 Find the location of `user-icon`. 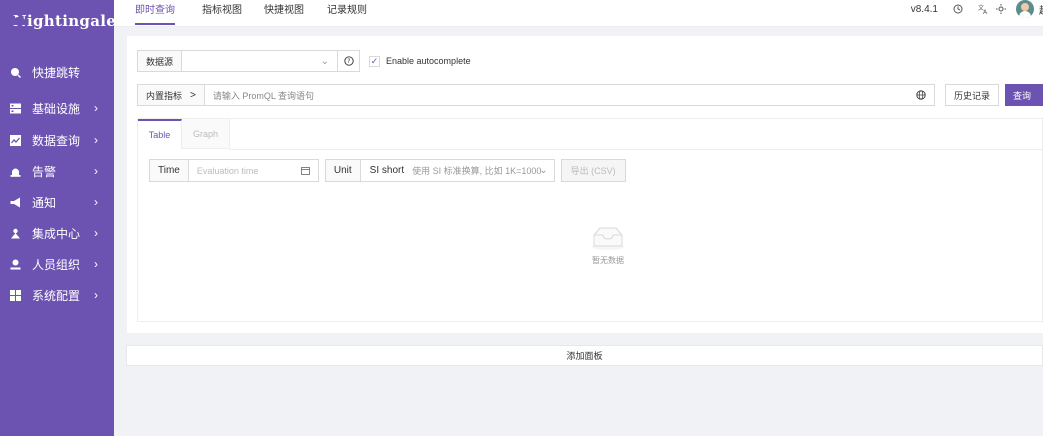

user-icon is located at coordinates (15, 264).